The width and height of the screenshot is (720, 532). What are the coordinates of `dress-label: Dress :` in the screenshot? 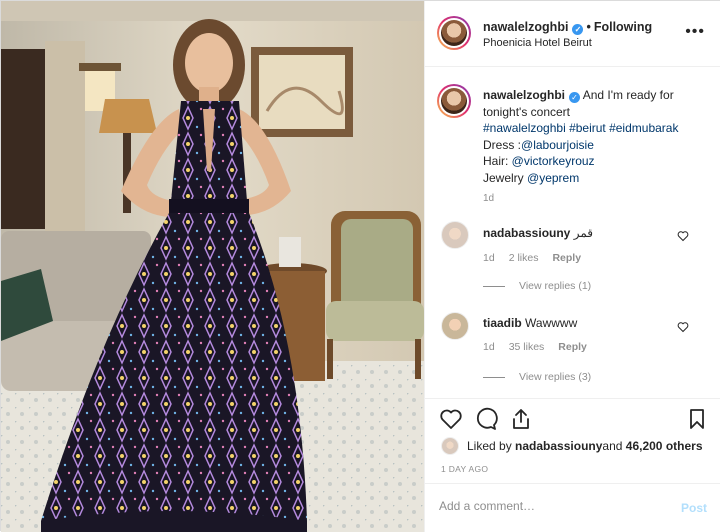 It's located at (502, 144).